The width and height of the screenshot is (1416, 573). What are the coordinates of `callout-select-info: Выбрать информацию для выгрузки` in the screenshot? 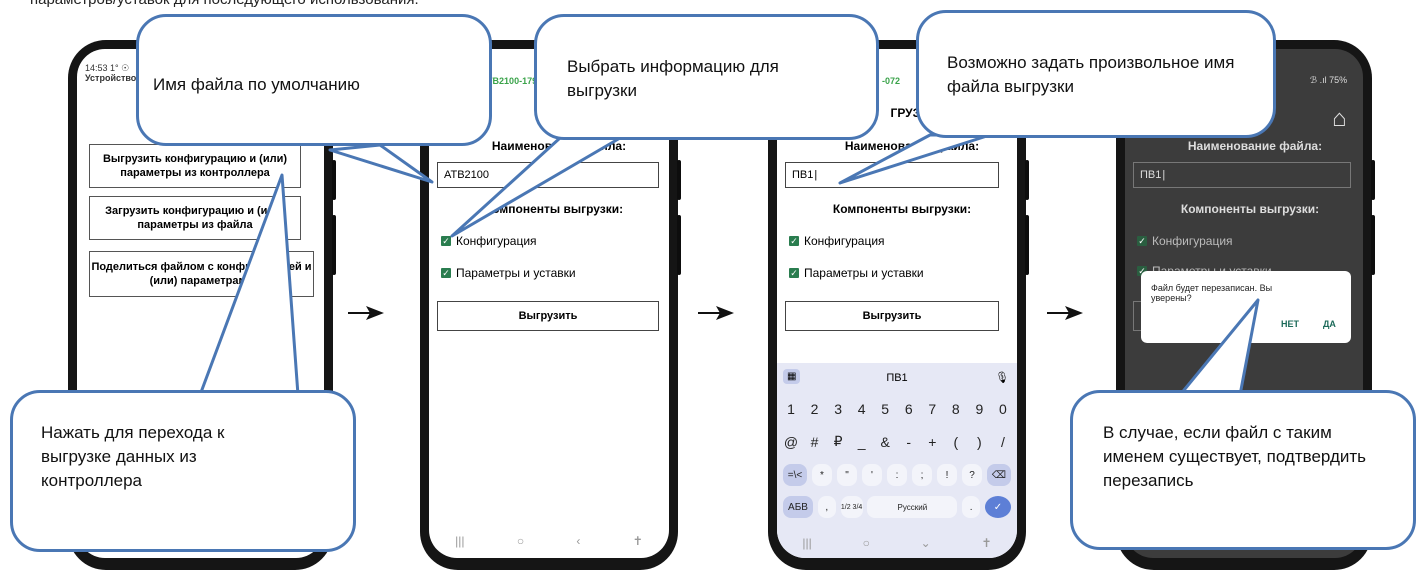 It's located at (706, 77).